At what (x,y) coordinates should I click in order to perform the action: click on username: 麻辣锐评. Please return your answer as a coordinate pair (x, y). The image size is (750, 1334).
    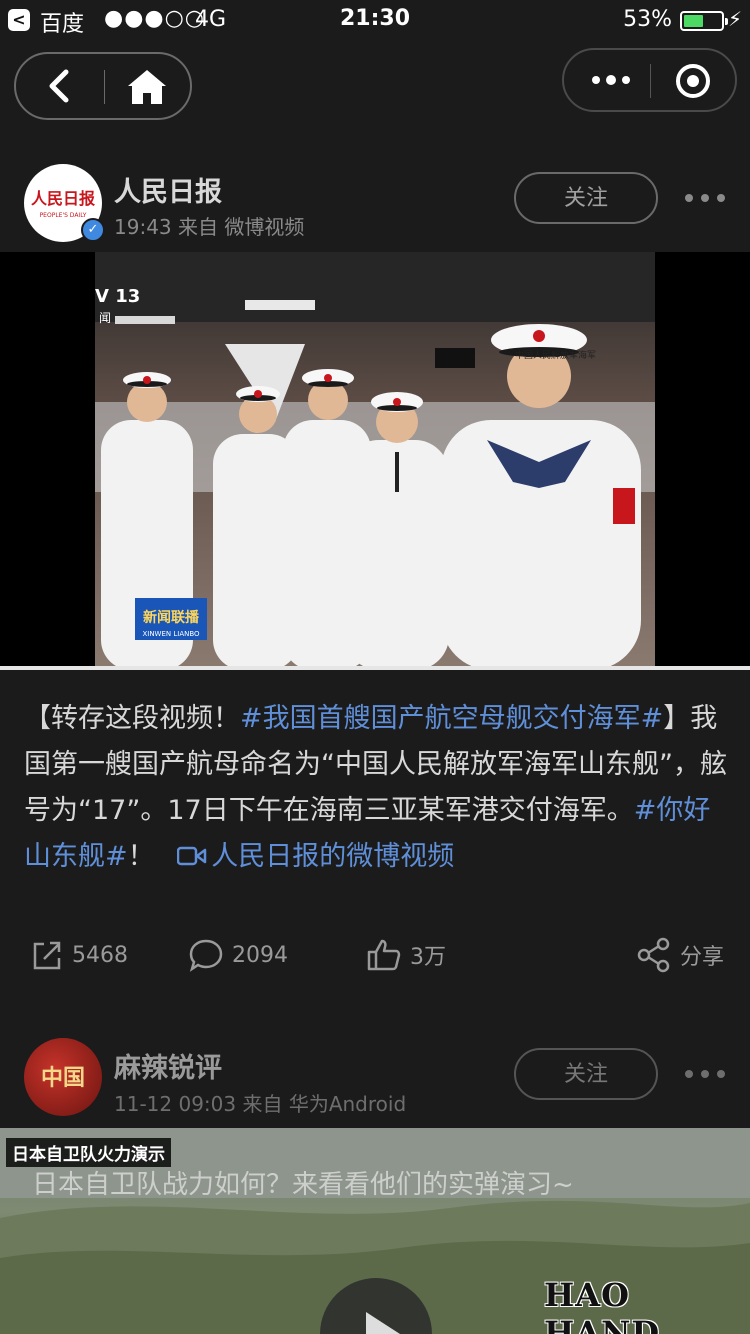
    Looking at the image, I should click on (168, 1065).